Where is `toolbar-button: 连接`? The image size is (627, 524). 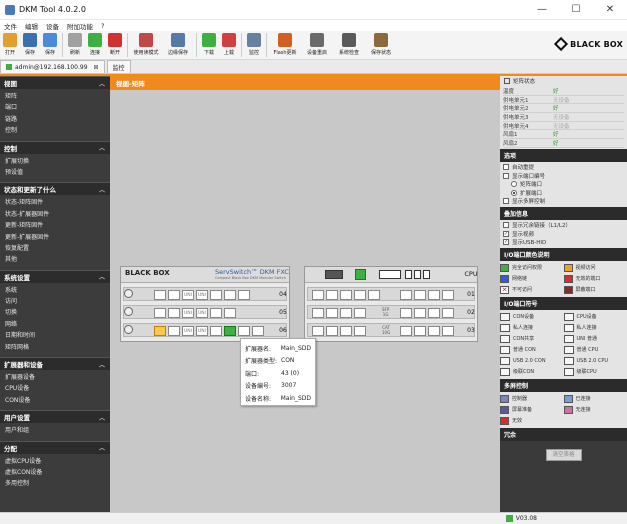
toolbar-button: 连接 is located at coordinates (95, 45).